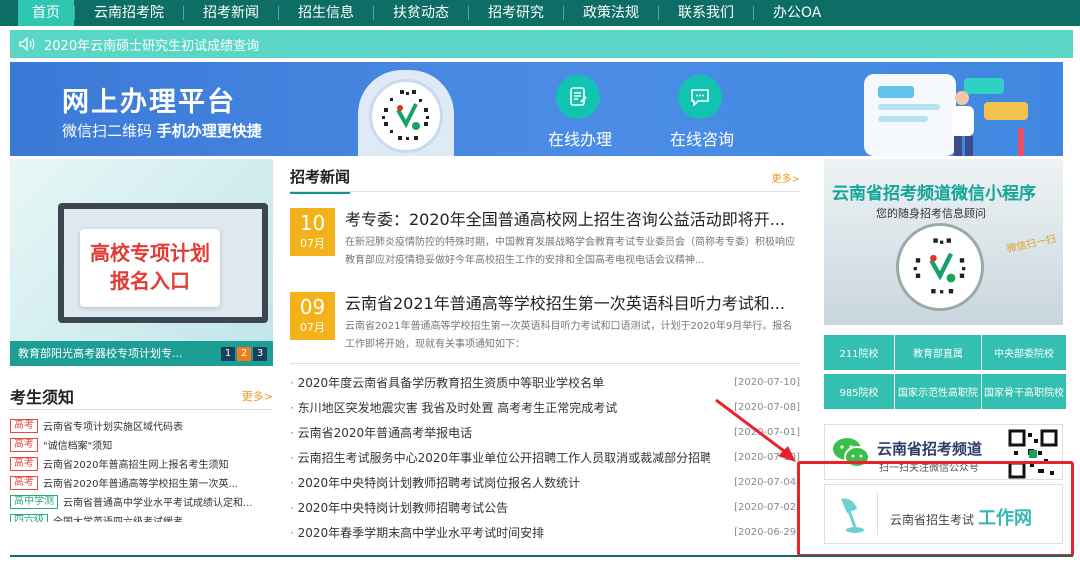 This screenshot has width=1080, height=563. I want to click on date-badge: 10 07月, so click(312, 232).